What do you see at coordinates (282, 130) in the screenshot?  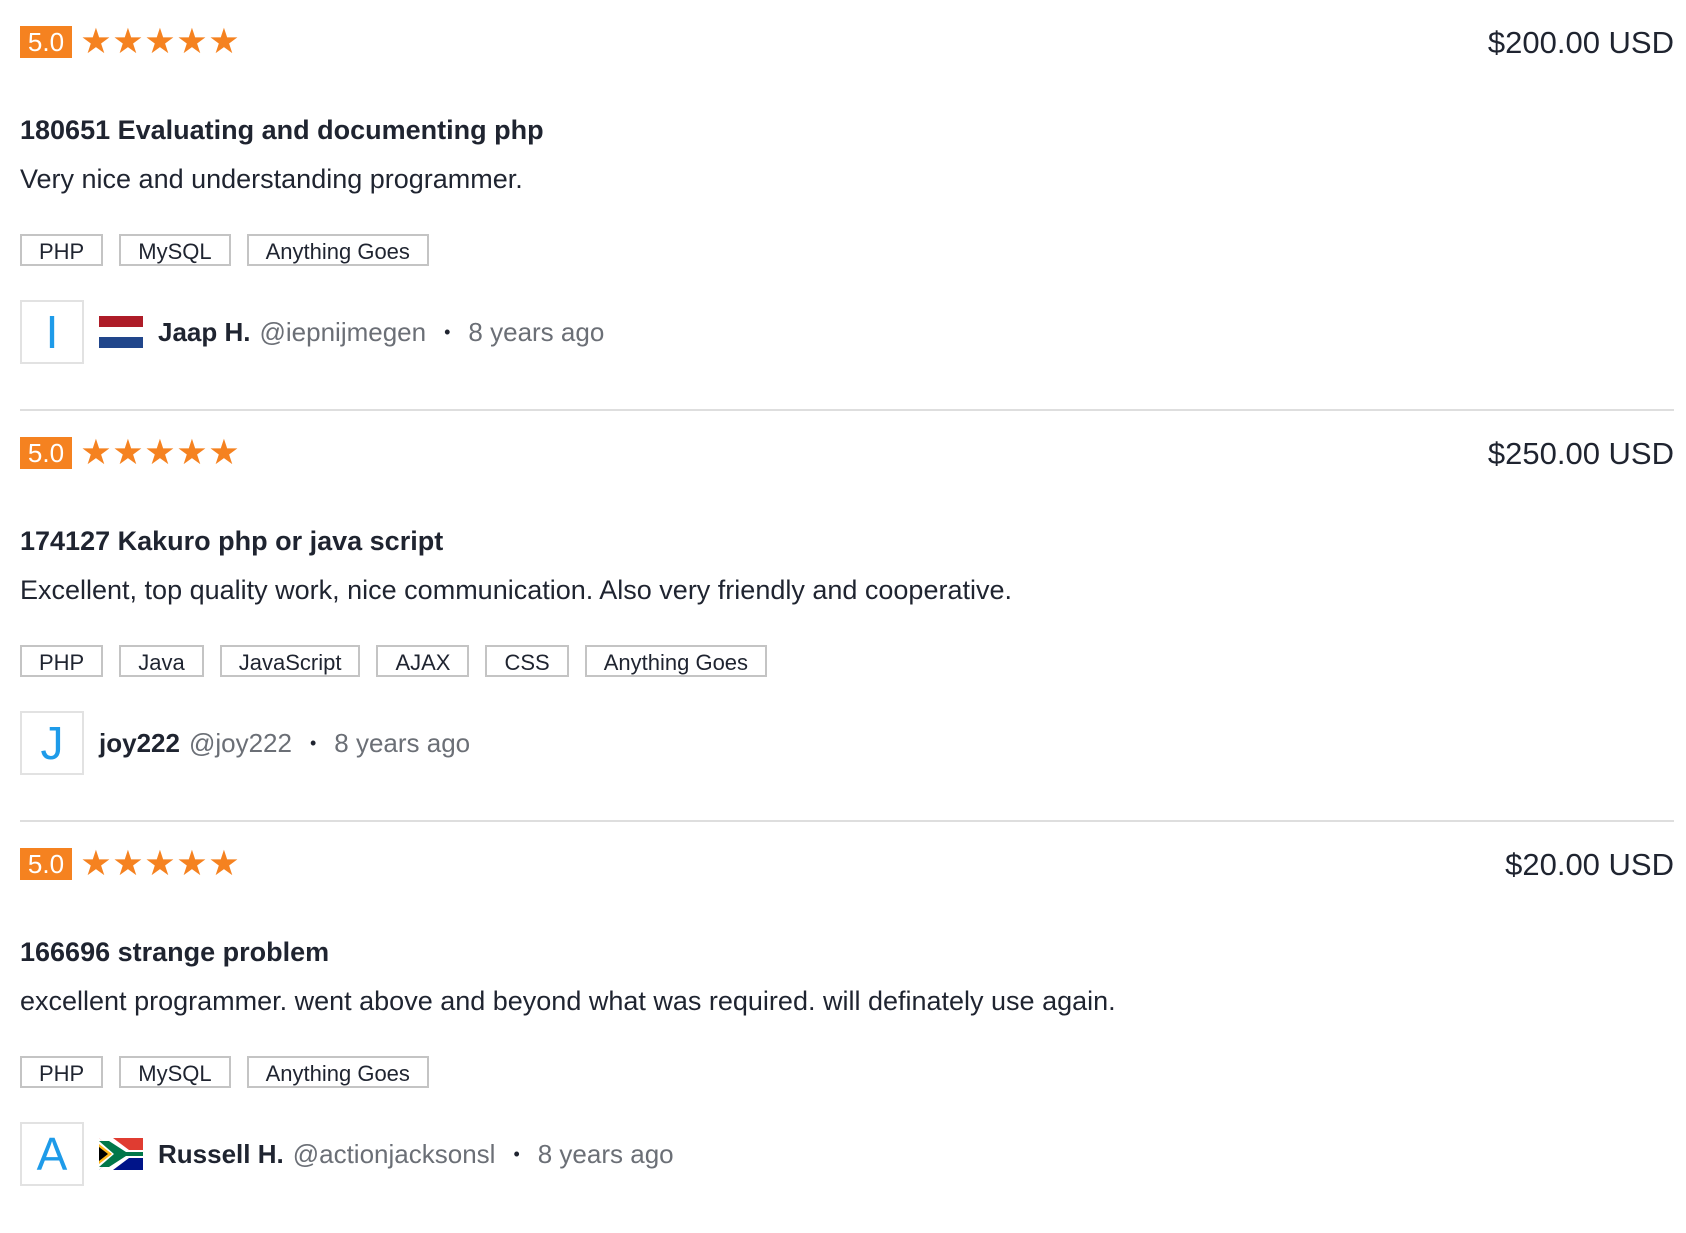 I see `project-title: 180651 Evaluating and documenting php` at bounding box center [282, 130].